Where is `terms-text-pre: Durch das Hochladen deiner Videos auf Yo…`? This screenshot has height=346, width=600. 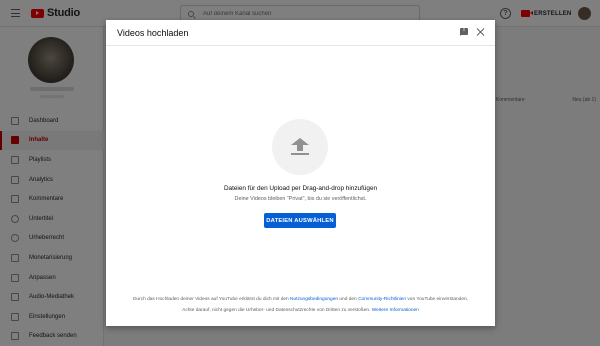
terms-text-pre: Durch das Hochladen deiner Videos auf Yo… is located at coordinates (211, 299).